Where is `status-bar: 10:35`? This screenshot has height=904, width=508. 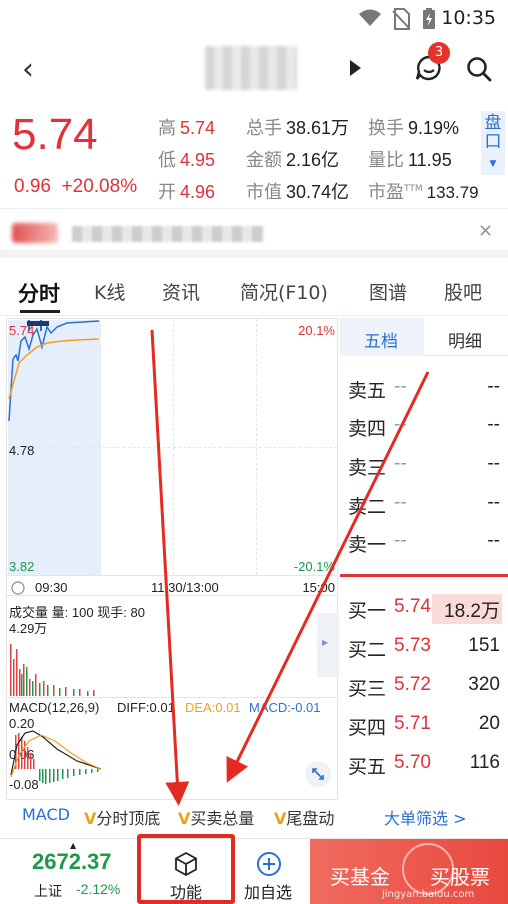 status-bar: 10:35 is located at coordinates (254, 18).